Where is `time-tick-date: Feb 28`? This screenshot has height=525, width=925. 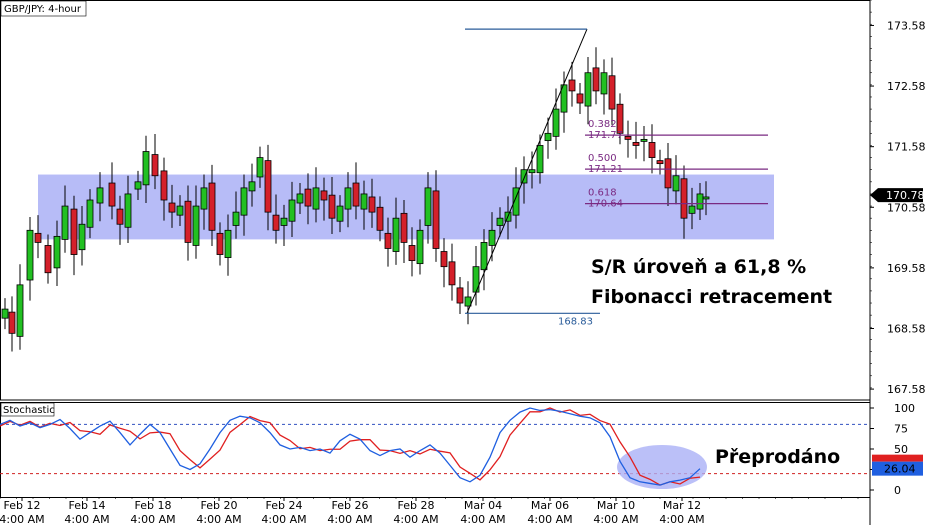 time-tick-date: Feb 28 is located at coordinates (416, 505).